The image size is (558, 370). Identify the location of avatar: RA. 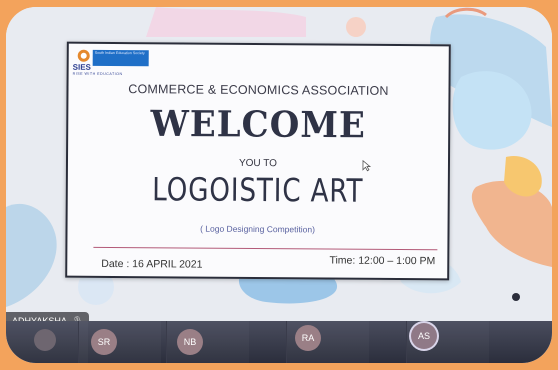
(308, 338).